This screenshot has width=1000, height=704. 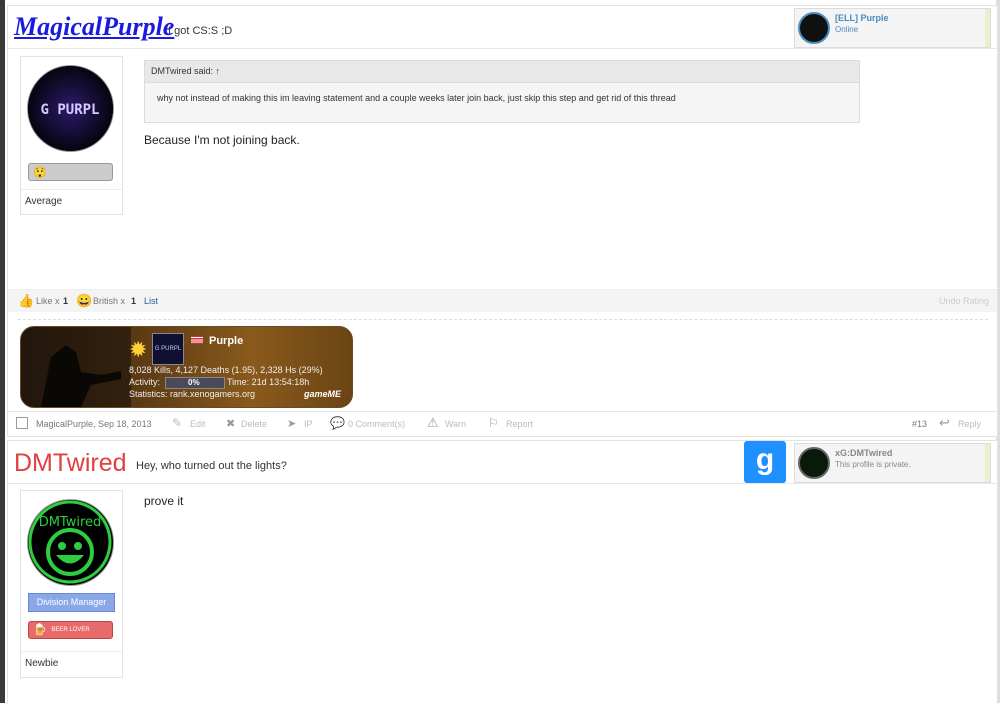 I want to click on reply-link: Reply, so click(x=969, y=424).